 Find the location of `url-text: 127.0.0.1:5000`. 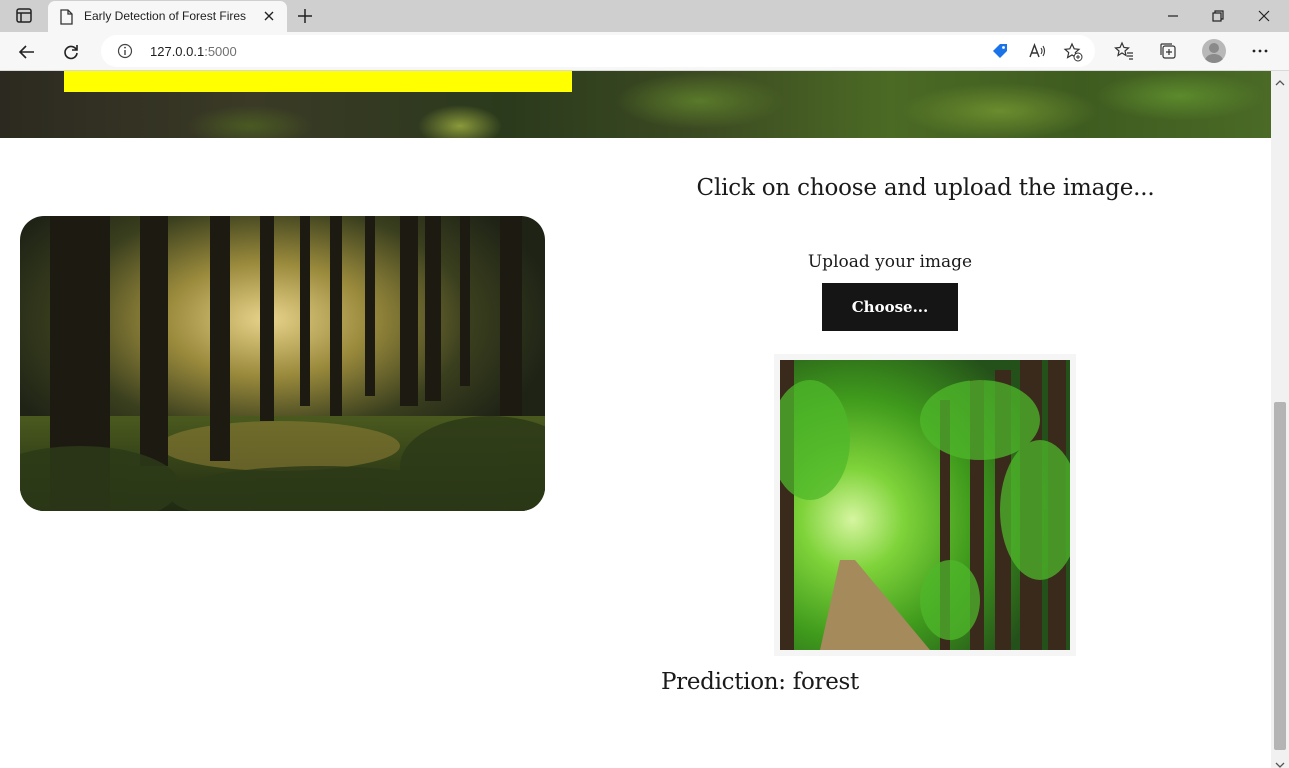

url-text: 127.0.0.1:5000 is located at coordinates (193, 51).